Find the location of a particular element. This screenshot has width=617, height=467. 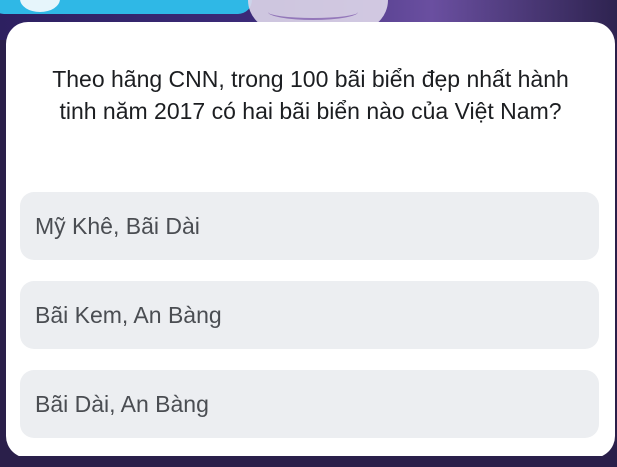

answer-option-1: Mỹ Khê, Bãi Dài is located at coordinates (309, 226).